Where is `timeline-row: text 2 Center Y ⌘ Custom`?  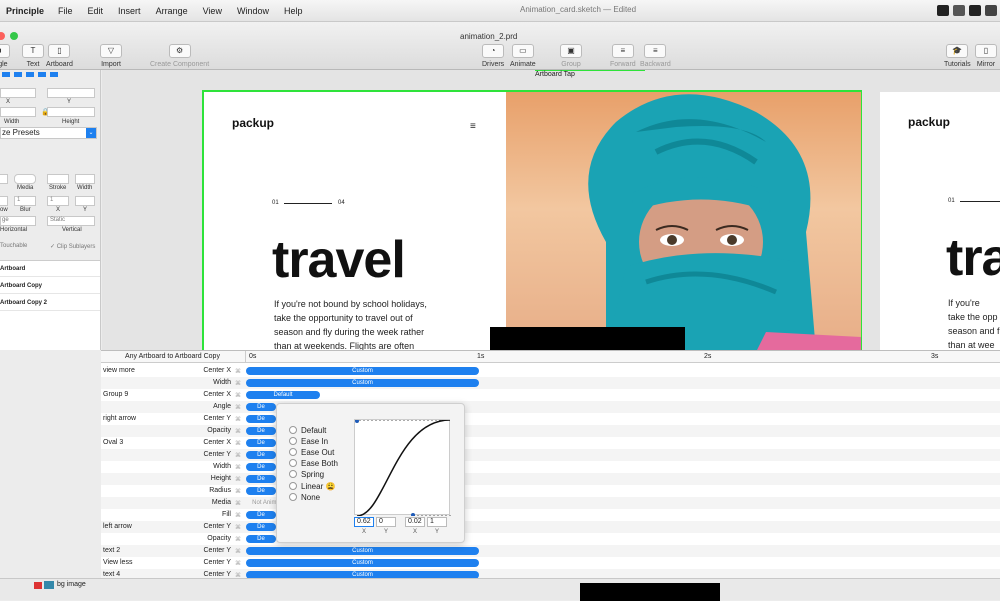 timeline-row: text 2 Center Y ⌘ Custom is located at coordinates (550, 551).